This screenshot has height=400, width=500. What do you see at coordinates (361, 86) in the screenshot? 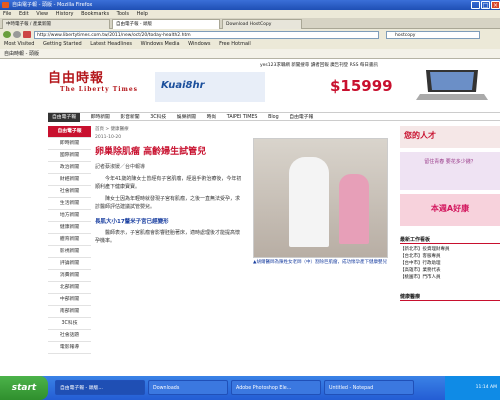
I see `ad-price: $15999` at bounding box center [361, 86].